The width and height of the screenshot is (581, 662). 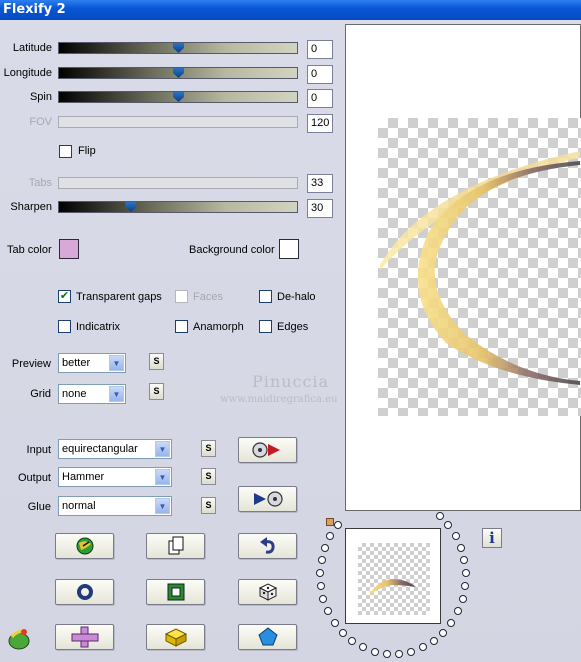 I want to click on sharpen-slider, so click(x=178, y=207).